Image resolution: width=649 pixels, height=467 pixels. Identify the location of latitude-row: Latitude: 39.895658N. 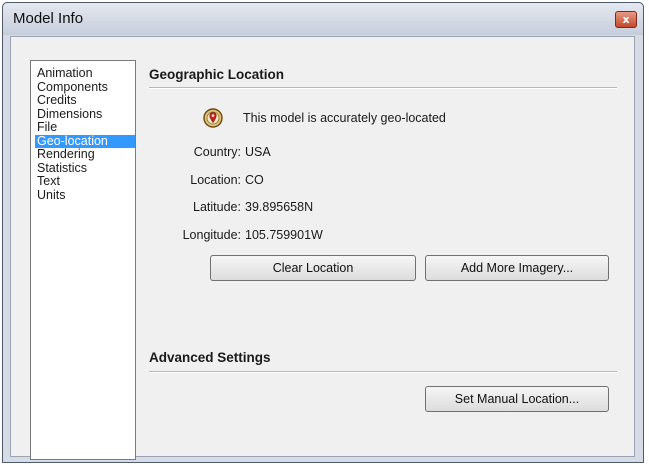
(232, 207).